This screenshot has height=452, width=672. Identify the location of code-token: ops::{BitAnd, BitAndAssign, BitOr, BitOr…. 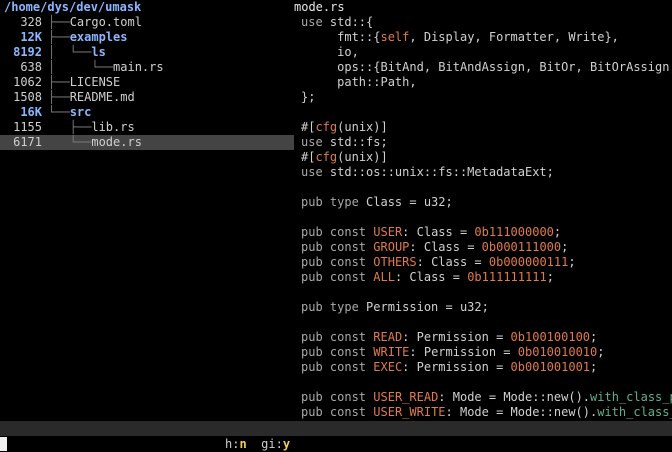
(486, 67).